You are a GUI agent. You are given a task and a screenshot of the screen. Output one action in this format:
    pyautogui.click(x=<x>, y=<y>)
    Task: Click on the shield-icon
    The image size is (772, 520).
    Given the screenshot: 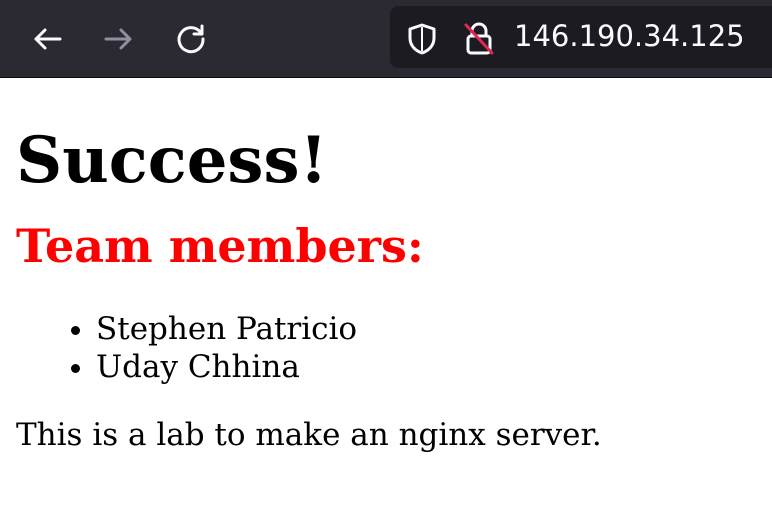 What is the action you would take?
    pyautogui.click(x=422, y=41)
    